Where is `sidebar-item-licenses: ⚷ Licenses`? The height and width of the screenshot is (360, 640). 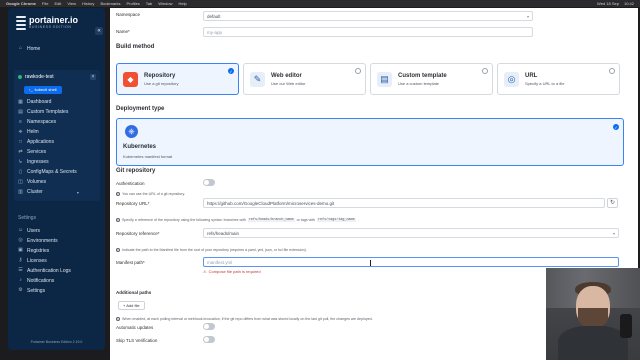
sidebar-item-licenses: ⚷ Licenses is located at coordinates (32, 260).